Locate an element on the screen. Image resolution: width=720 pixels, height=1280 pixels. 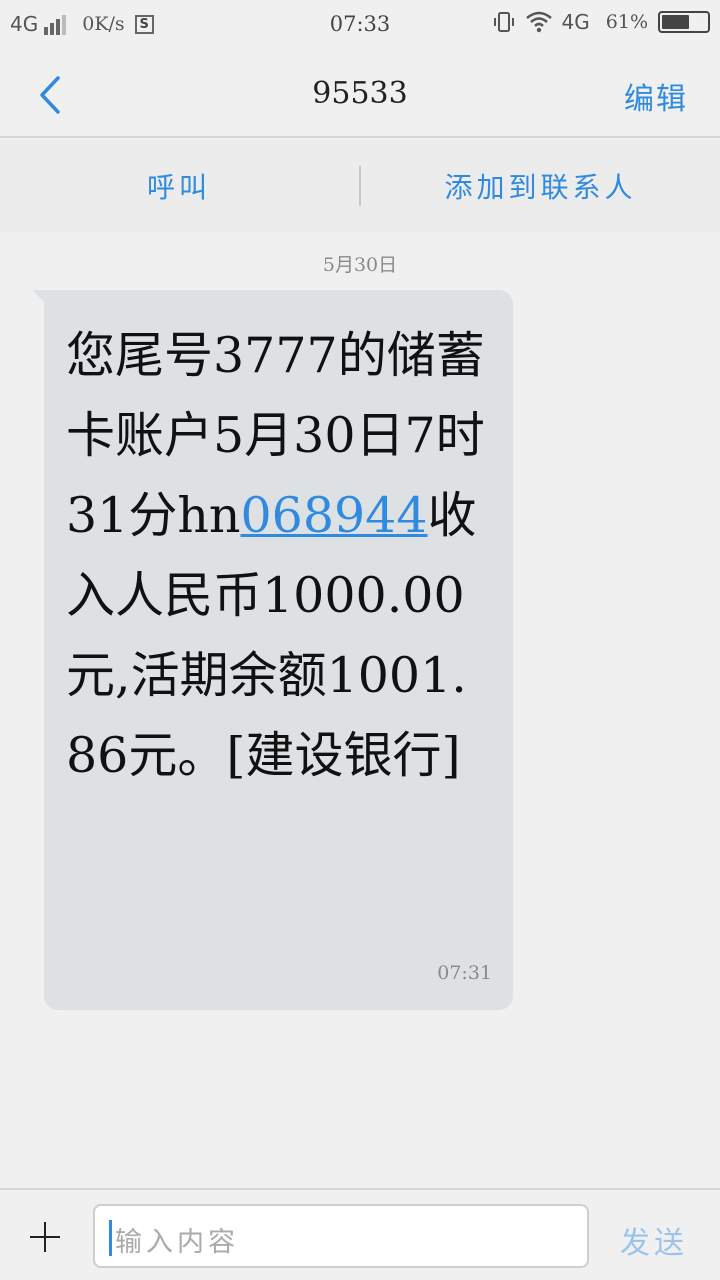
battery-icon is located at coordinates (684, 22).